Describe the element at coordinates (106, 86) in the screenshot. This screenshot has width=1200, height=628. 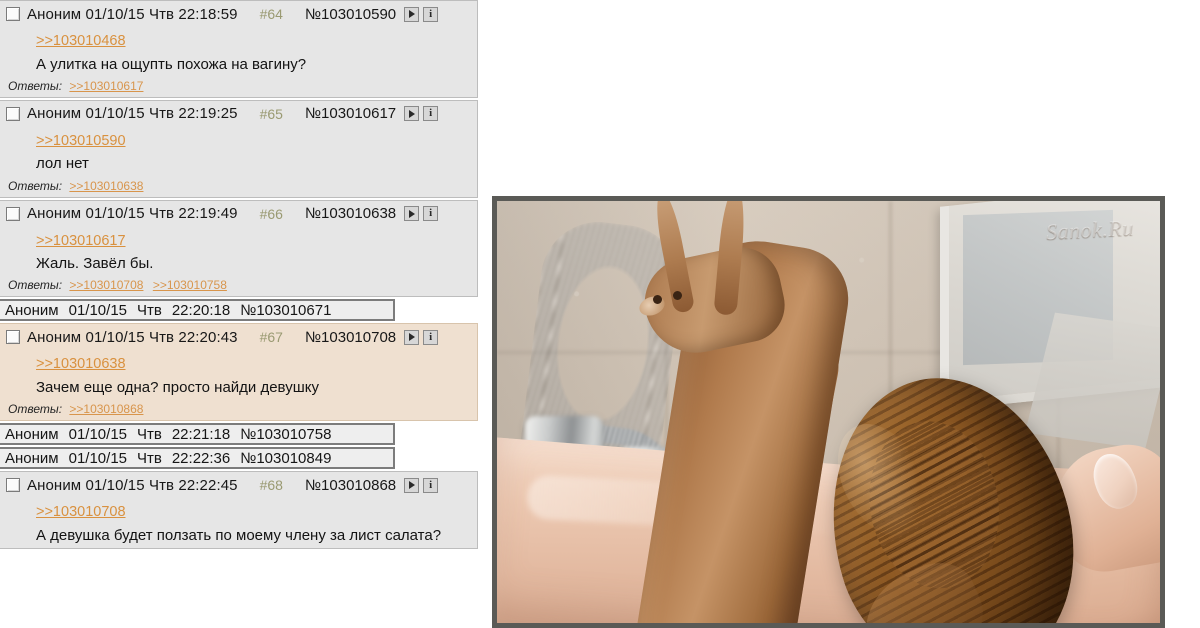
I see `answer-link: >>103010617` at that location.